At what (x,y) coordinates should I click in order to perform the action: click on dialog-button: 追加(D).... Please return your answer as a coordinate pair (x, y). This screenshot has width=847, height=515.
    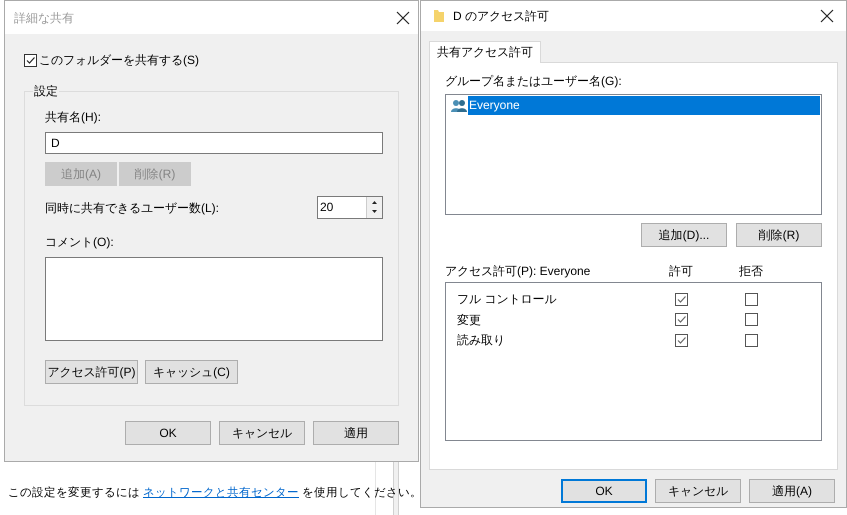
    Looking at the image, I should click on (684, 235).